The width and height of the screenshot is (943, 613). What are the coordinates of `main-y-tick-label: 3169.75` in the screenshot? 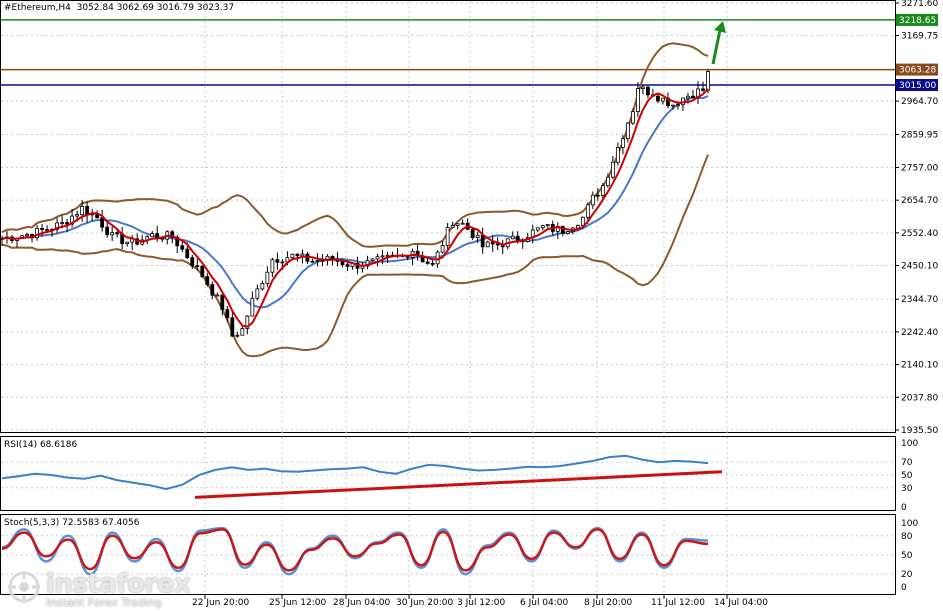 It's located at (919, 37).